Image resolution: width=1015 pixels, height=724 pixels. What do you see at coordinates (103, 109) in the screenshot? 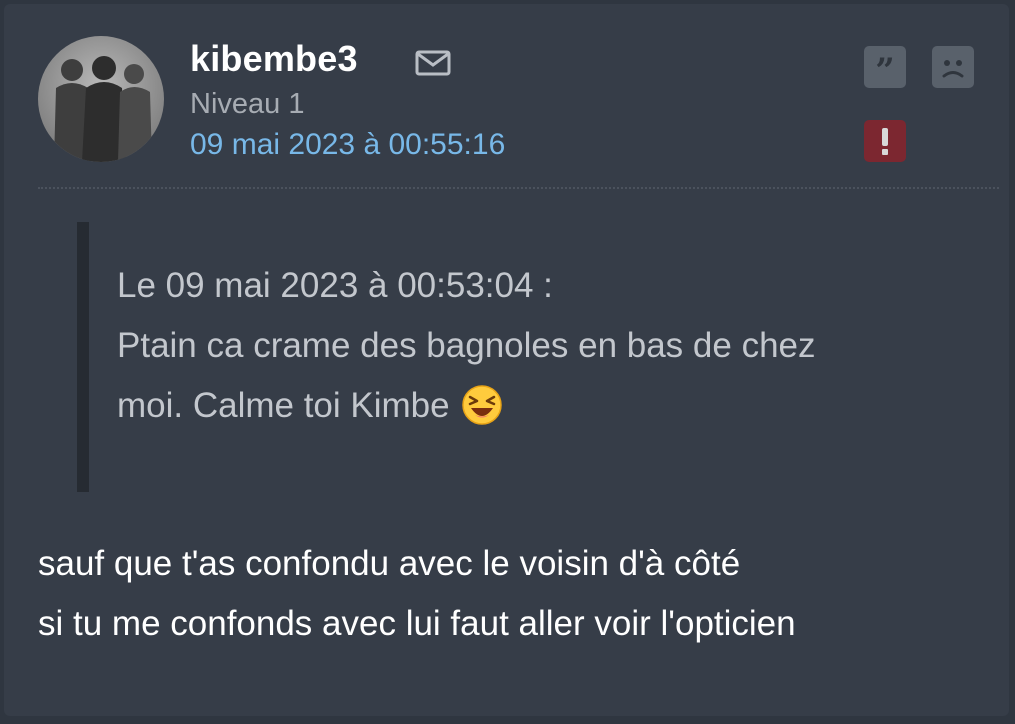
I see `group-silhouette-avatar-icon` at bounding box center [103, 109].